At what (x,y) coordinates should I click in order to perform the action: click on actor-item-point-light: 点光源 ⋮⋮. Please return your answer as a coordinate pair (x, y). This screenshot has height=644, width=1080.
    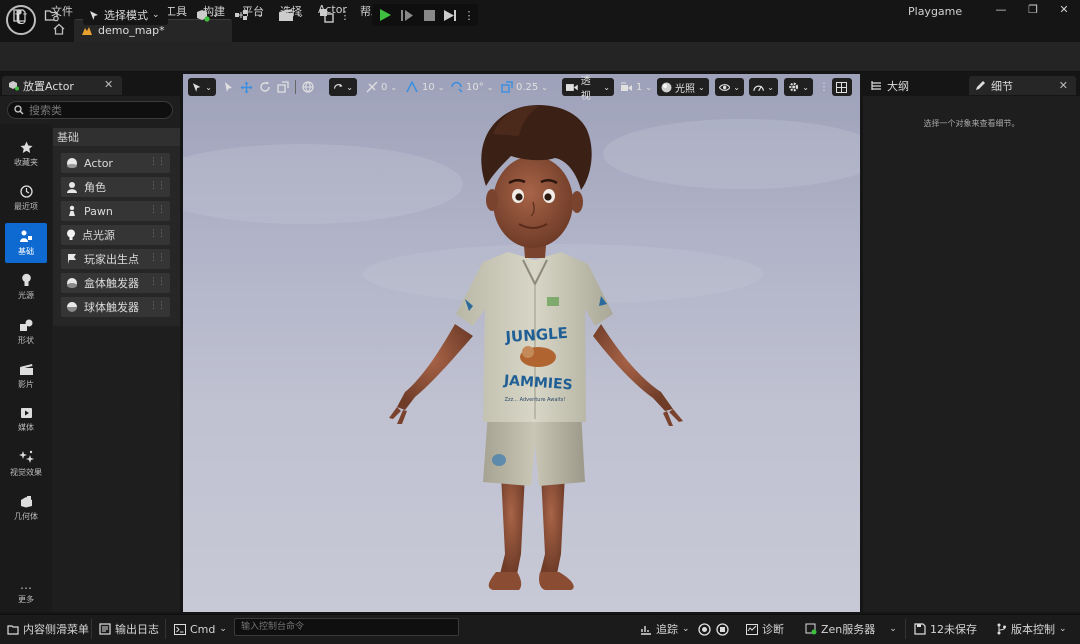
    Looking at the image, I should click on (115, 235).